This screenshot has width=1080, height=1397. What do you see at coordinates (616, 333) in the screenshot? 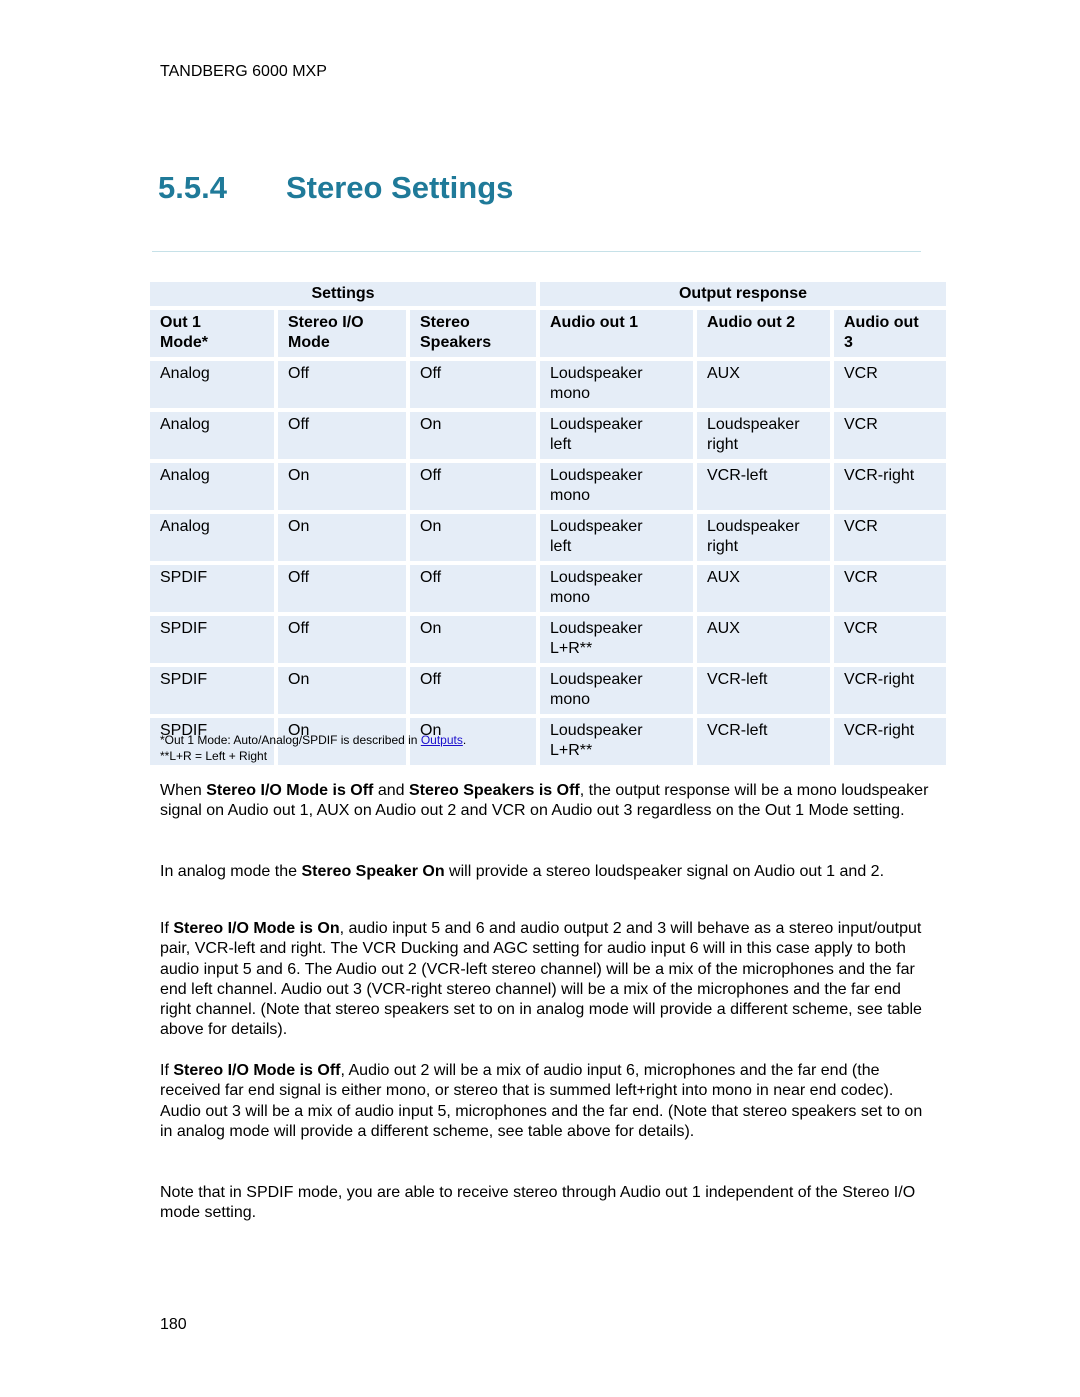
I see `column-header-audio-out-1: Audio out 1` at bounding box center [616, 333].